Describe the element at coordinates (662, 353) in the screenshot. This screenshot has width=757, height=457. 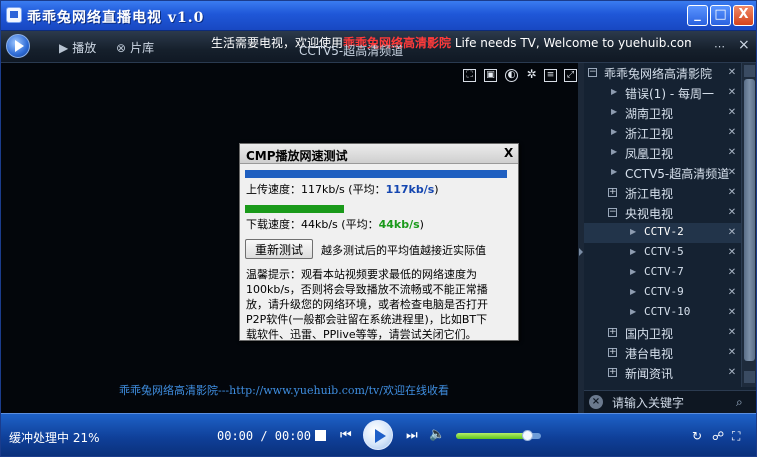
I see `tree-group-row: + 港台电视` at that location.